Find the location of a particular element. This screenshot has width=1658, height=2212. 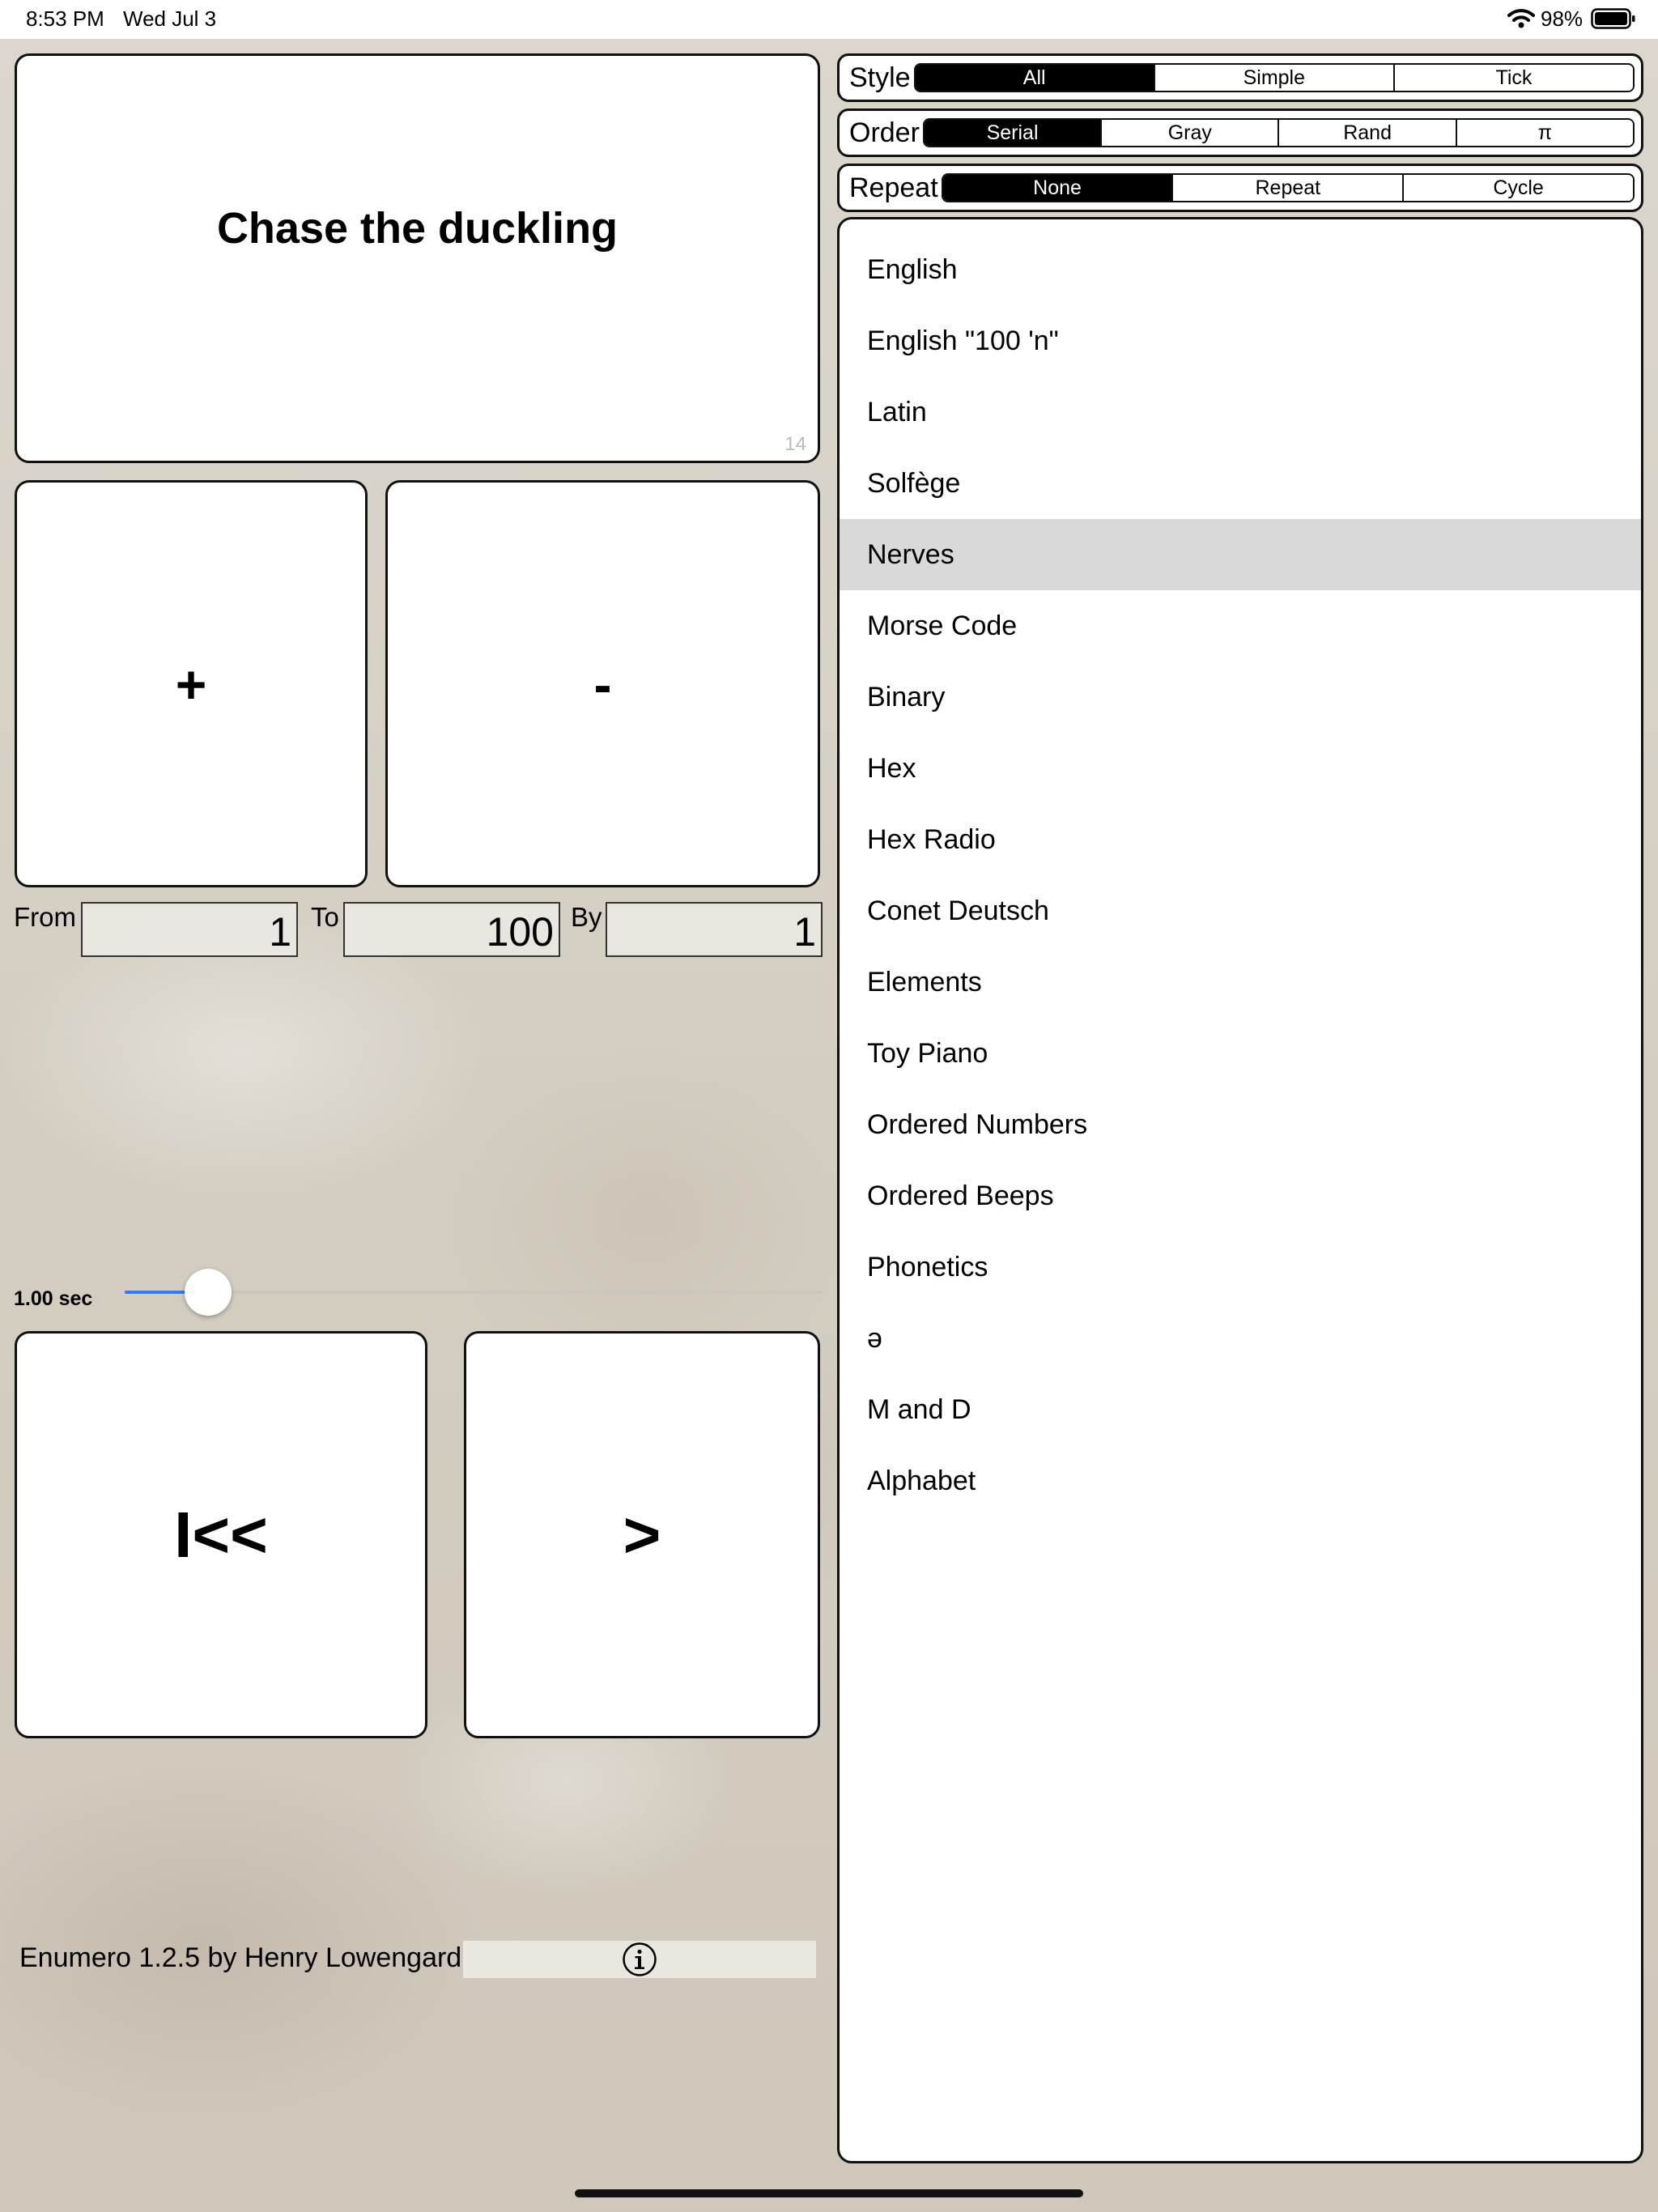

list-item: Solfège is located at coordinates (1240, 484).